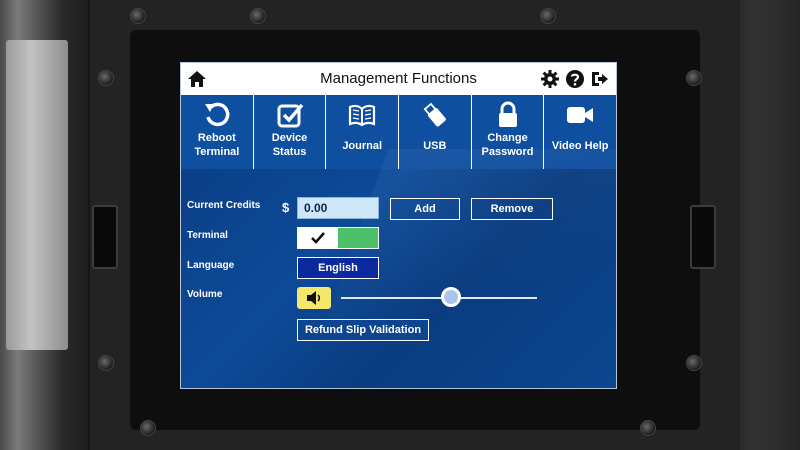 Image resolution: width=800 pixels, height=450 pixels. What do you see at coordinates (105, 237) in the screenshot?
I see `left-latch` at bounding box center [105, 237].